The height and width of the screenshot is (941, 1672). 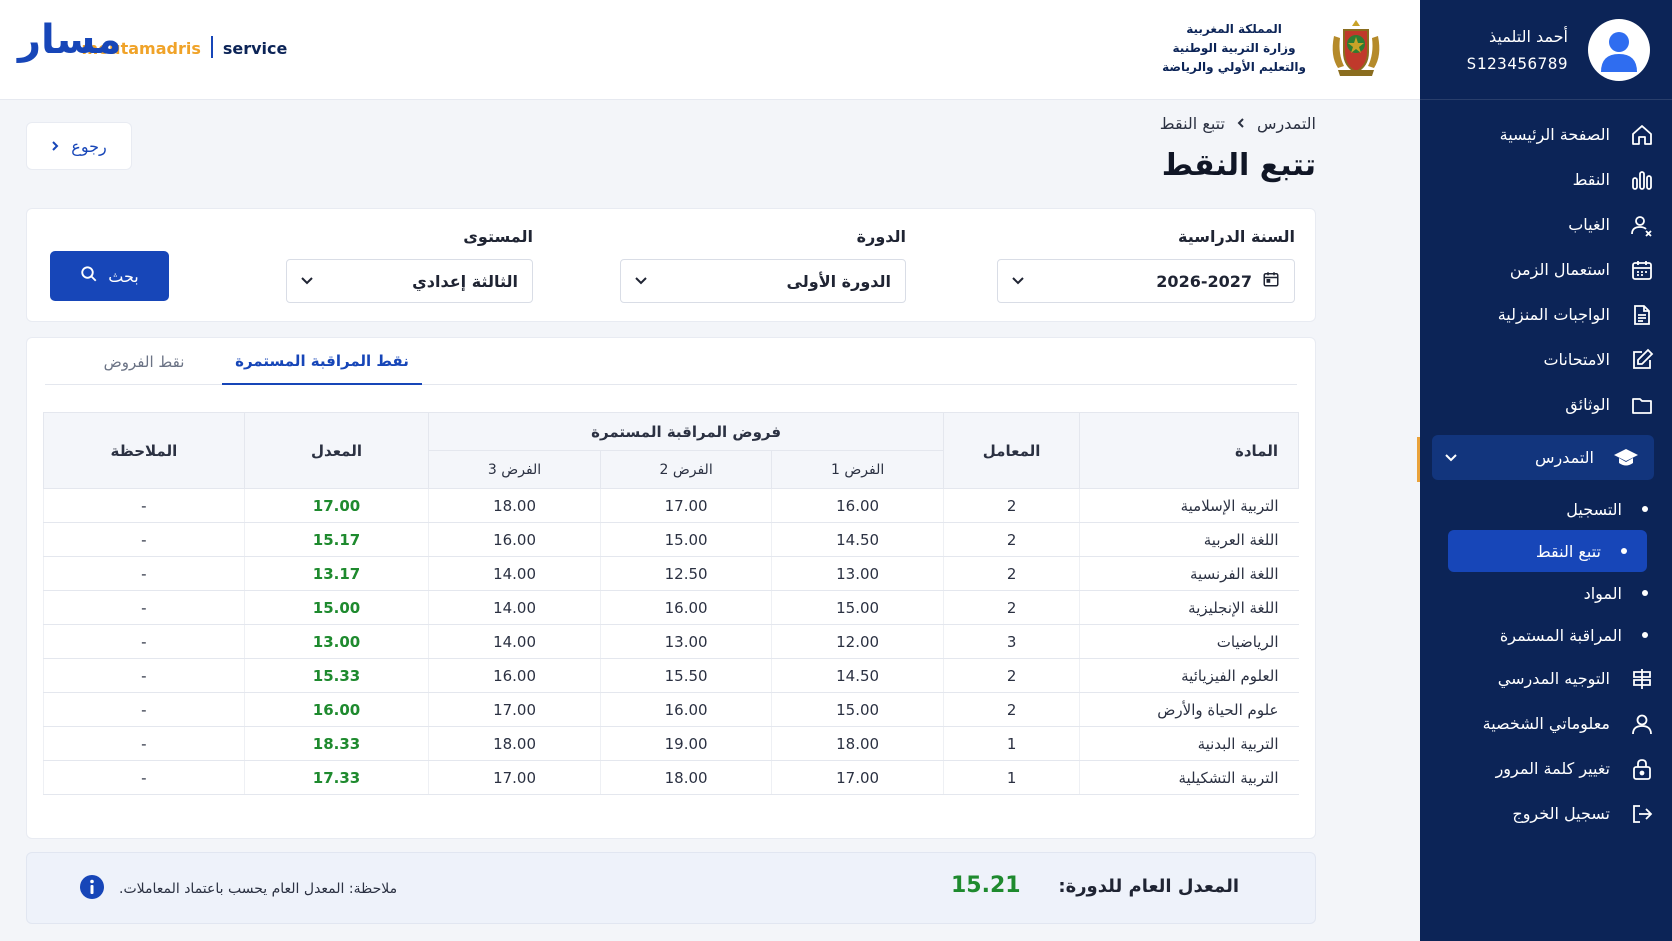 What do you see at coordinates (1546, 593) in the screenshot?
I see `sidebar-subitem-subjects: المواد` at bounding box center [1546, 593].